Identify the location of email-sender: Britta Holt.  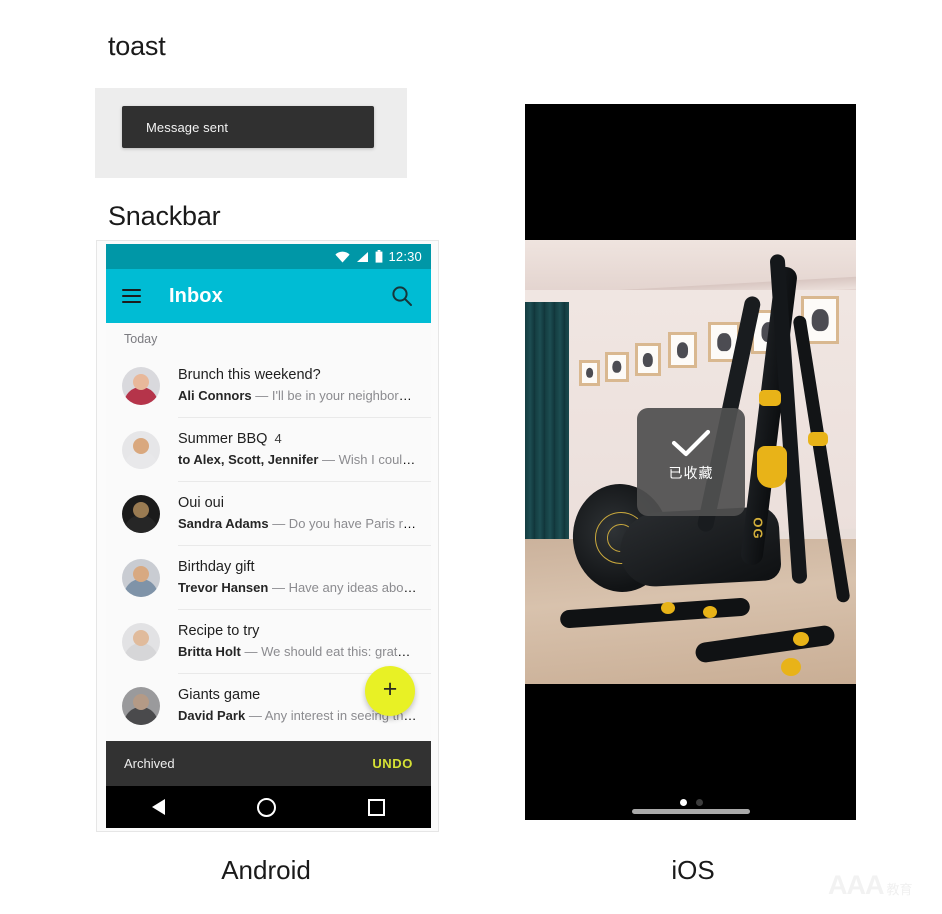
(209, 651).